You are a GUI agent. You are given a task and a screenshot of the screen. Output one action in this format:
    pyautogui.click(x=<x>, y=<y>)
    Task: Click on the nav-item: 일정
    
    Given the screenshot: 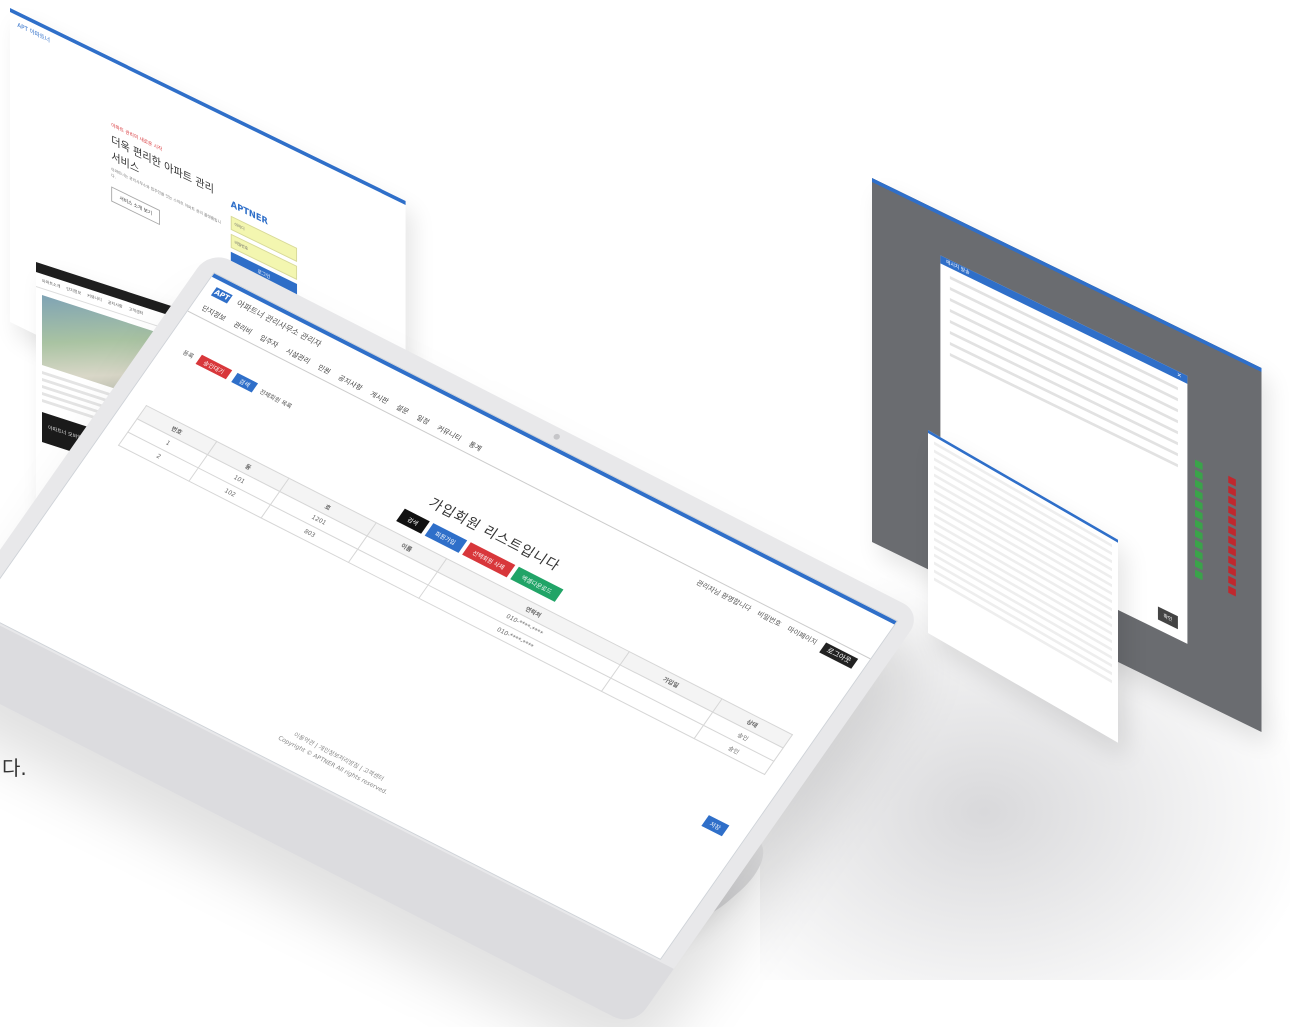 What is the action you would take?
    pyautogui.click(x=422, y=420)
    